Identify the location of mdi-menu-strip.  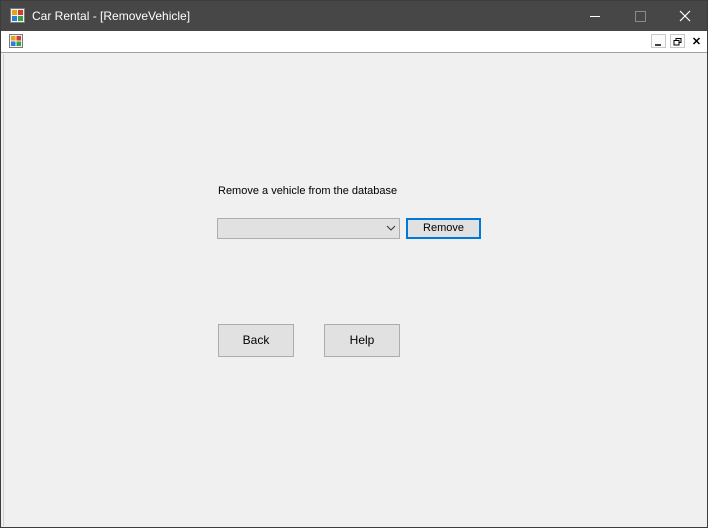
(354, 42).